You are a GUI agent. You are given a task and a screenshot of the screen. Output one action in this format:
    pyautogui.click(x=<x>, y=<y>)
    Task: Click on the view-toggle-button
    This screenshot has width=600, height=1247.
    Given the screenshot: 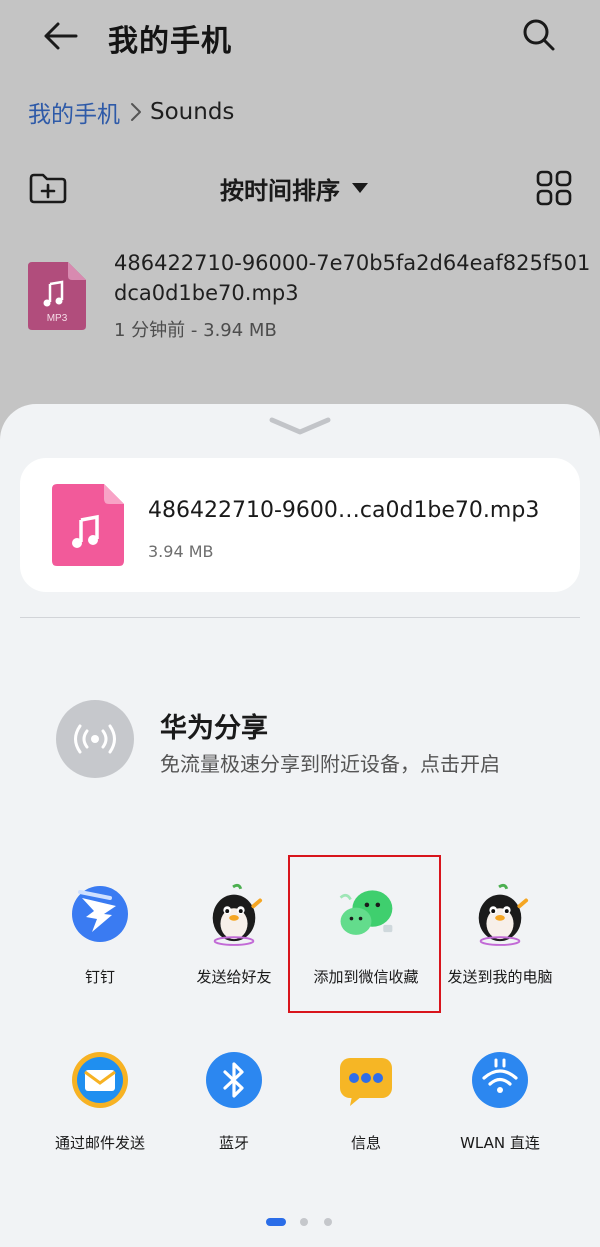 What is the action you would take?
    pyautogui.click(x=554, y=188)
    